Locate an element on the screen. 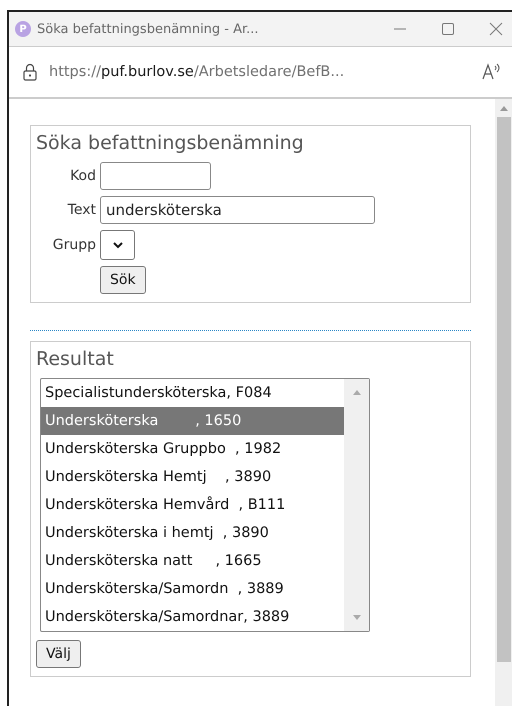  list-item: Undersköterska Hemtj , 3890 is located at coordinates (192, 477).